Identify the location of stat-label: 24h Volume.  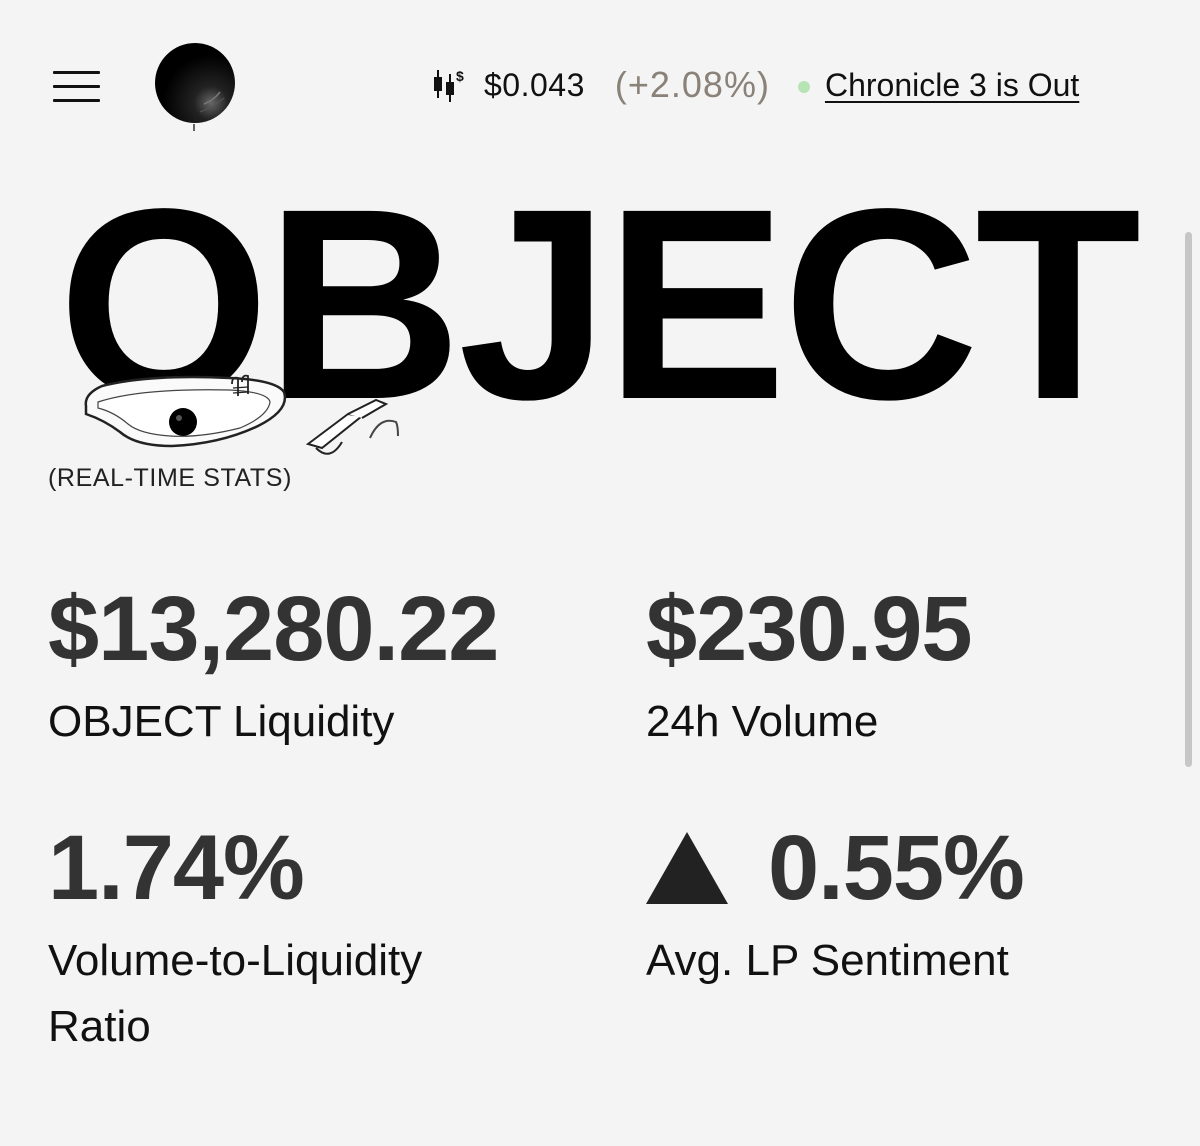
(762, 721).